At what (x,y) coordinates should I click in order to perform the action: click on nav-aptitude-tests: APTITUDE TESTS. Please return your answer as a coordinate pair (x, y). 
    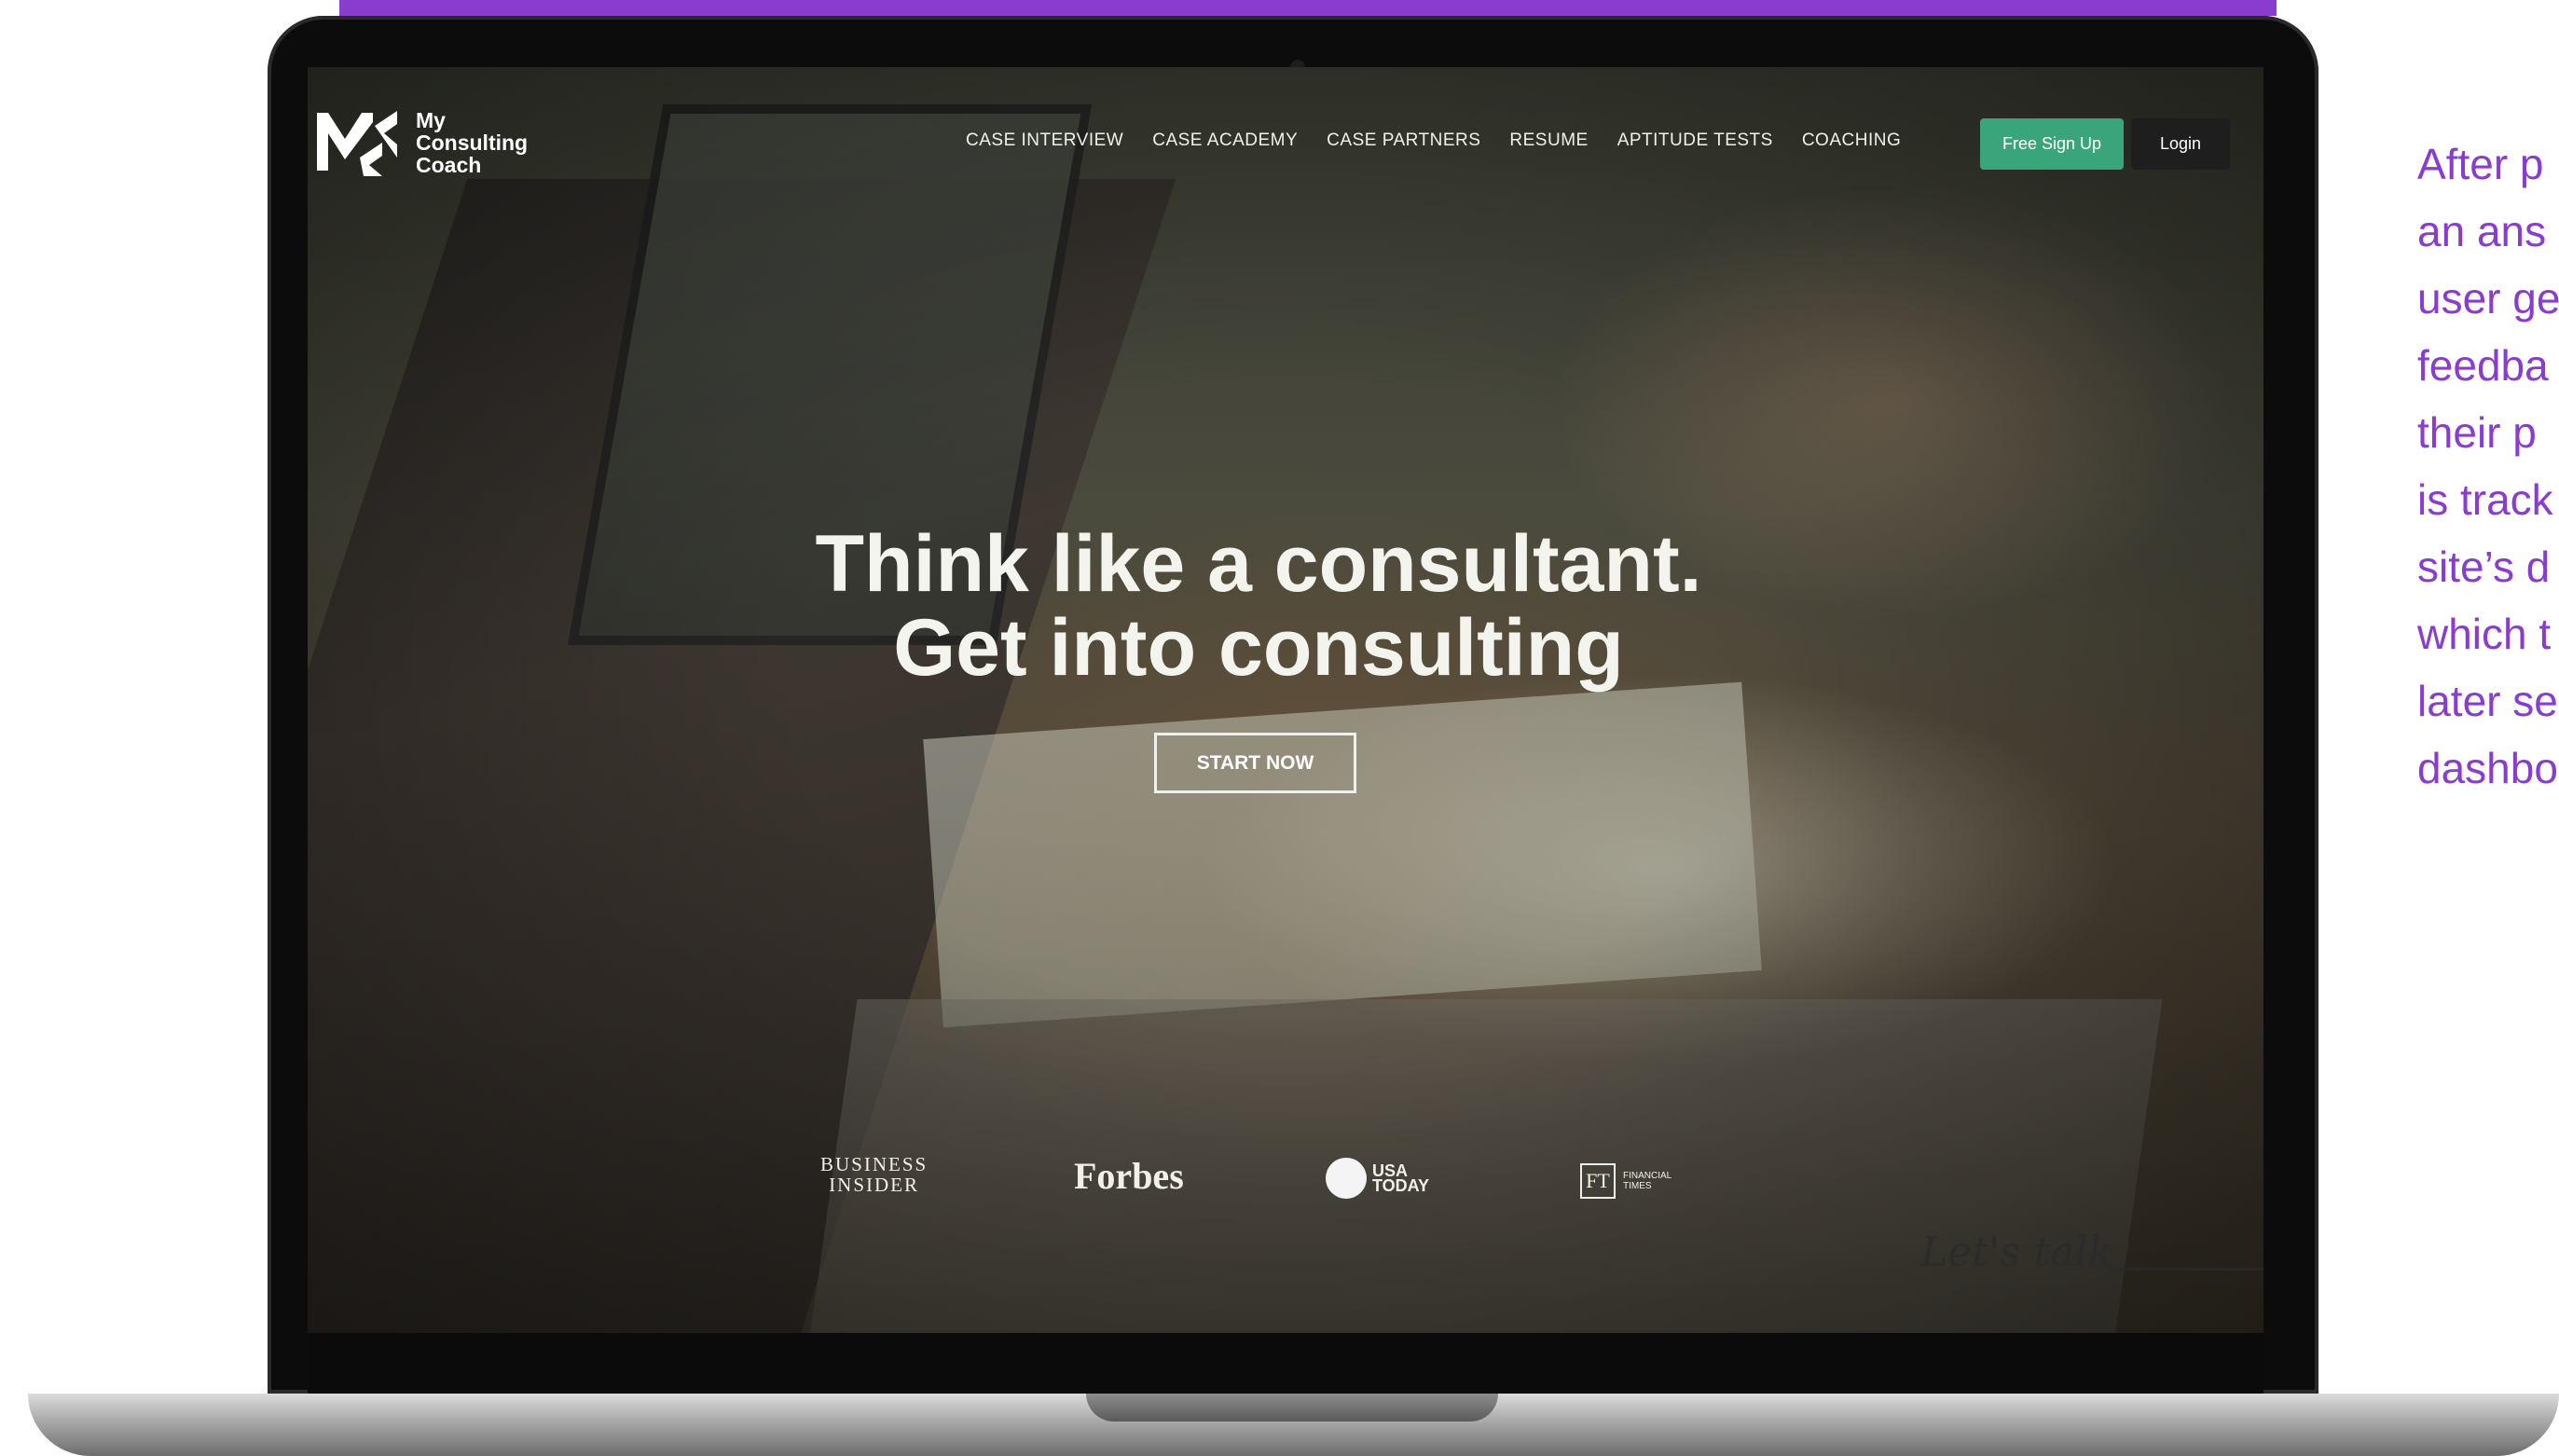
    Looking at the image, I should click on (1695, 140).